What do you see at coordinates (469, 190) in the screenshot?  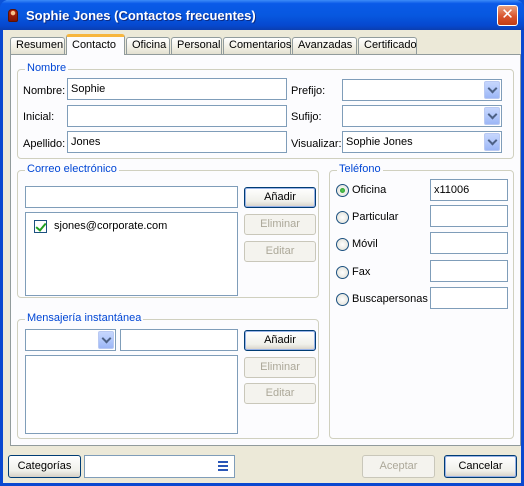 I see `oficina-phone-field: x11006` at bounding box center [469, 190].